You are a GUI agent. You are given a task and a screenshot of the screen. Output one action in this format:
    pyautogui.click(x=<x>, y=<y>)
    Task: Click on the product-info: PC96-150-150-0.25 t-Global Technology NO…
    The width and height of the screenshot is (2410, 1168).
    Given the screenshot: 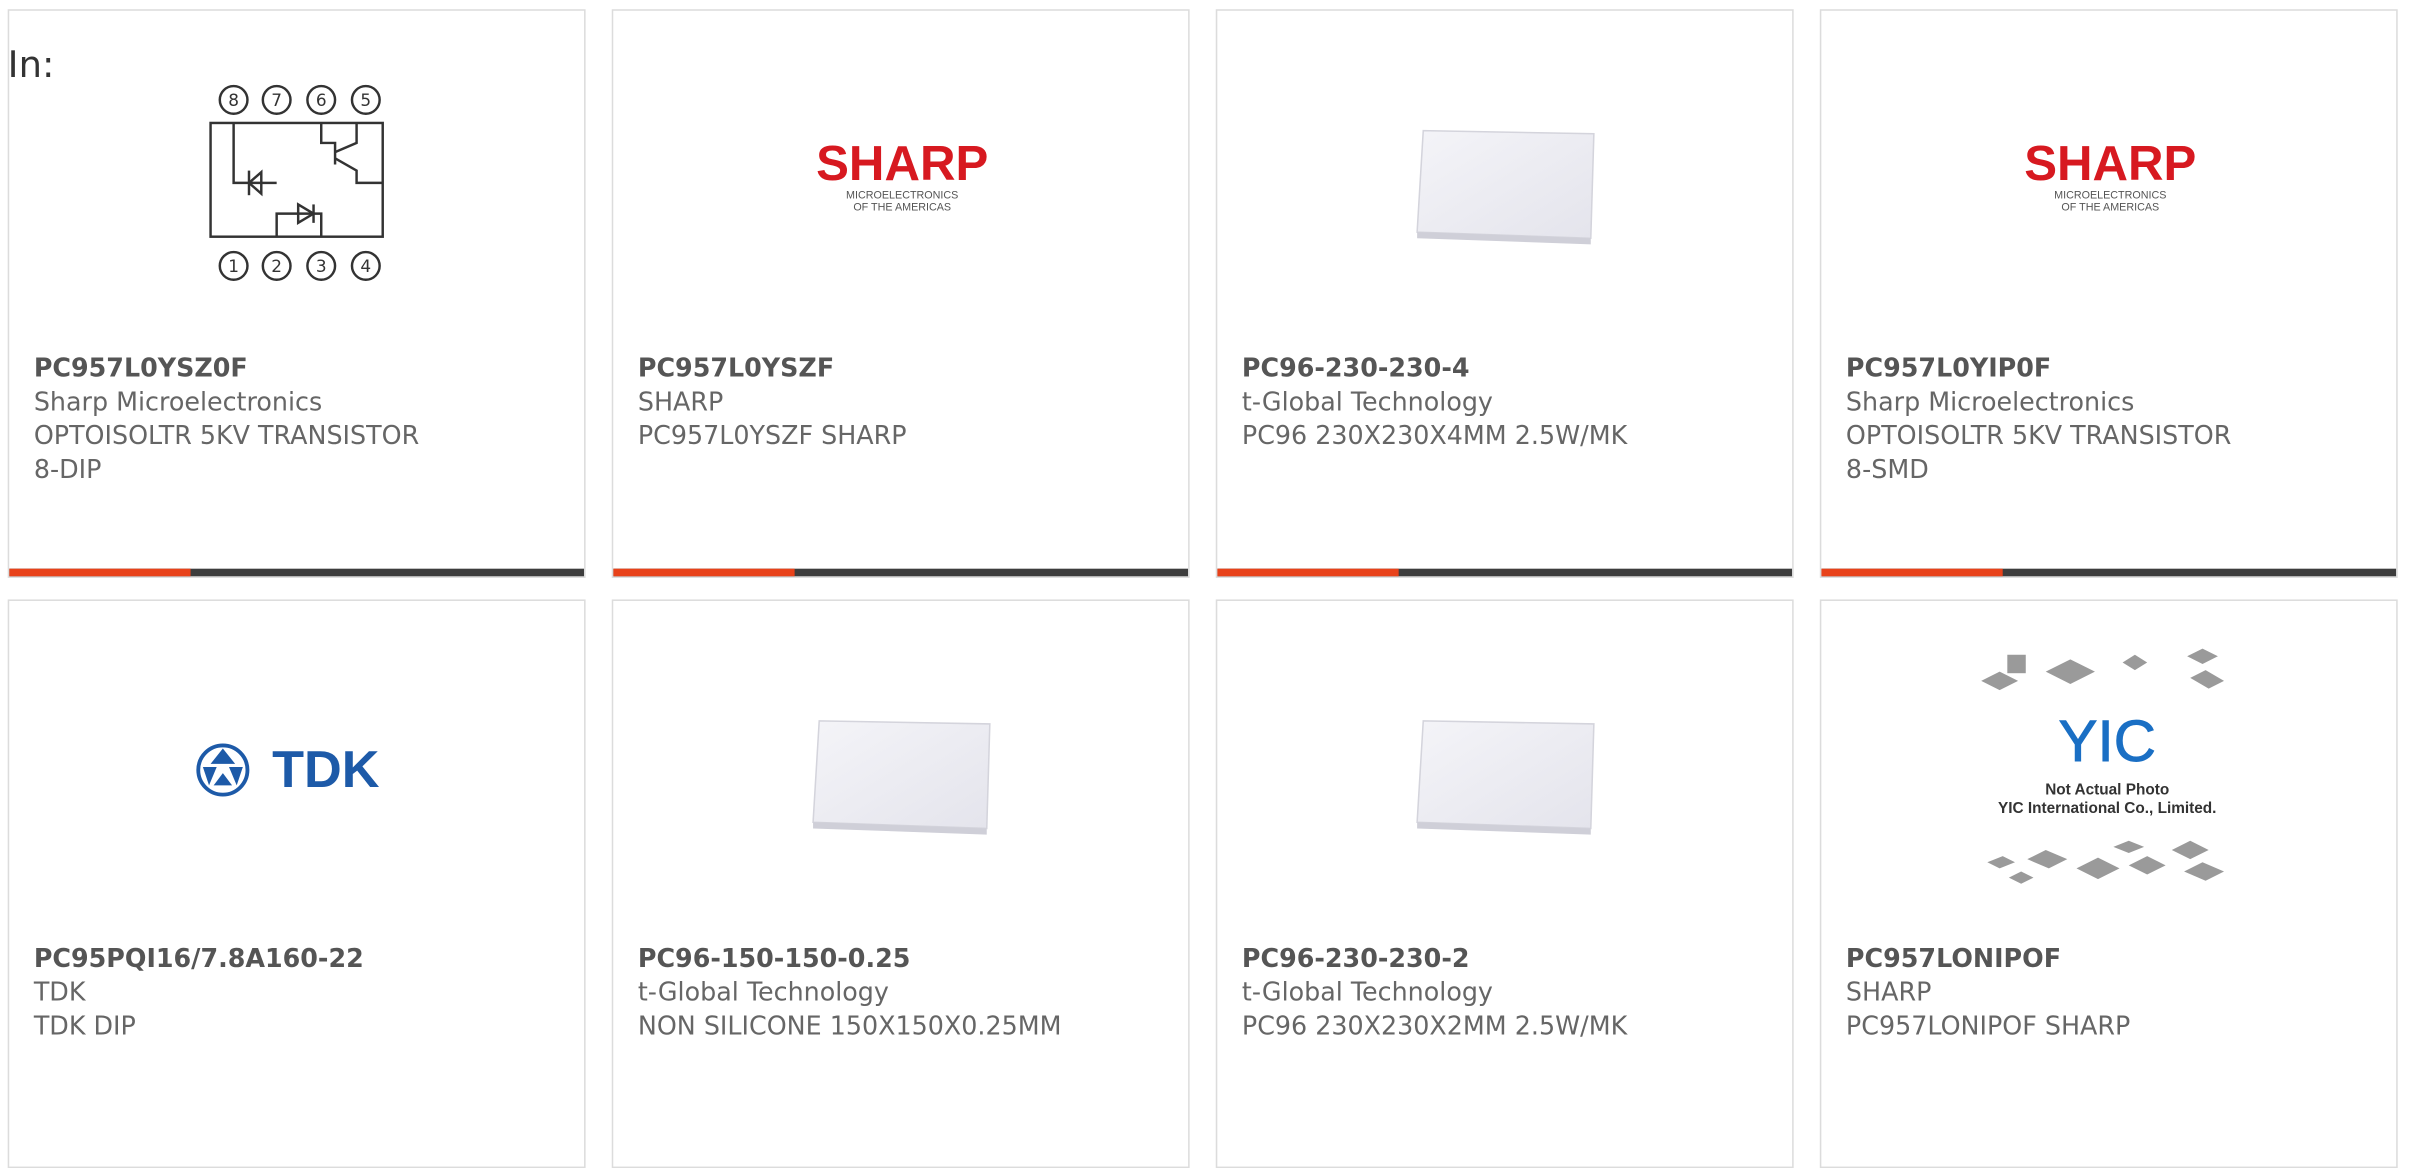 What is the action you would take?
    pyautogui.click(x=907, y=992)
    